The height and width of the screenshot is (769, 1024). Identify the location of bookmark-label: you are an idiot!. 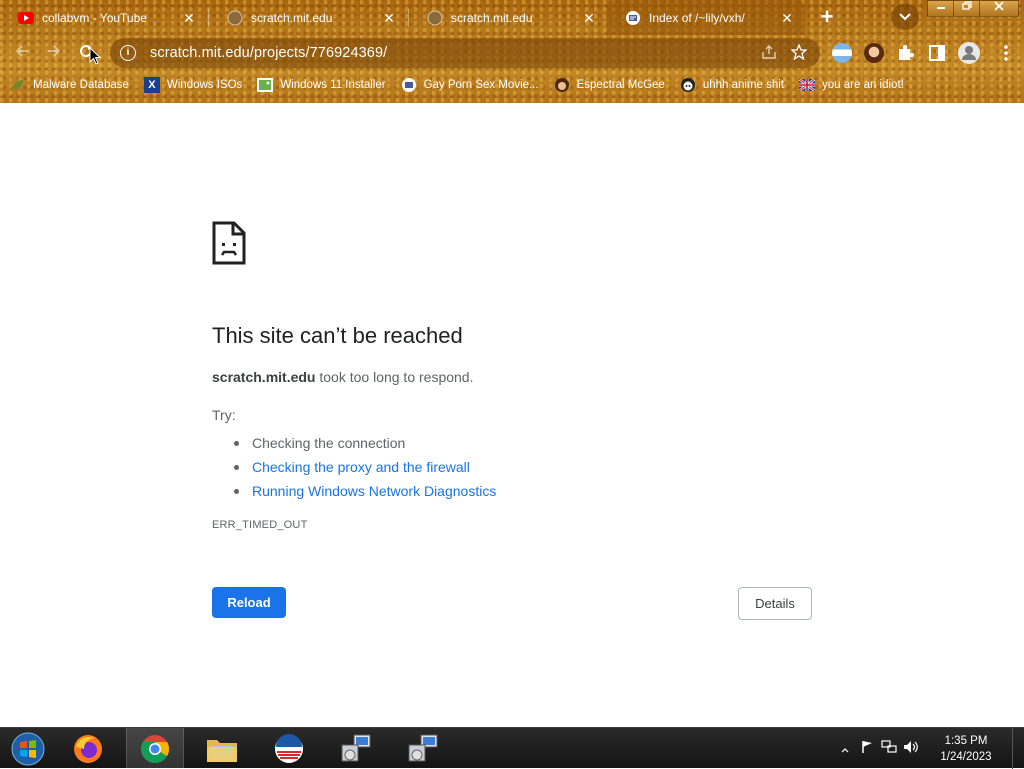
(863, 85).